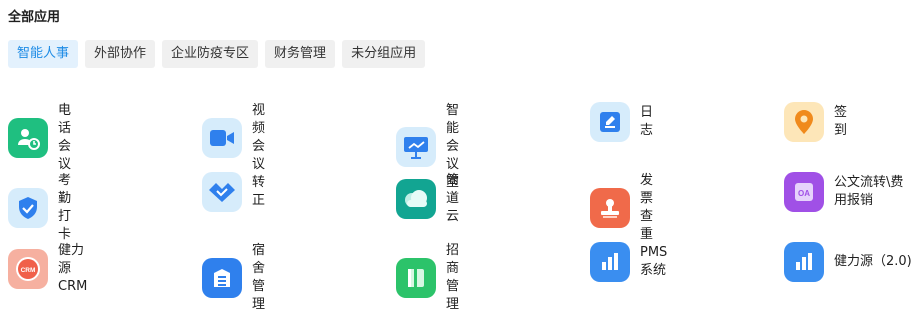 This screenshot has width=912, height=314. What do you see at coordinates (259, 191) in the screenshot?
I see `app-label: 转正` at bounding box center [259, 191].